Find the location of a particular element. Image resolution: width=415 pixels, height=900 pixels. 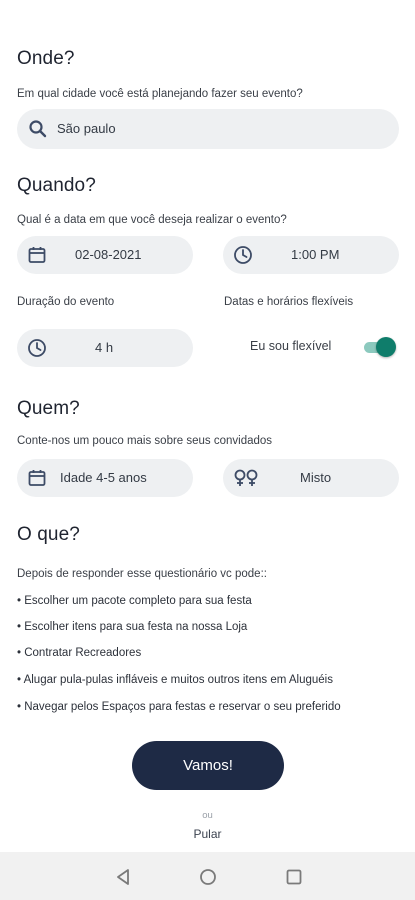

gender-field: Misto is located at coordinates (311, 478).